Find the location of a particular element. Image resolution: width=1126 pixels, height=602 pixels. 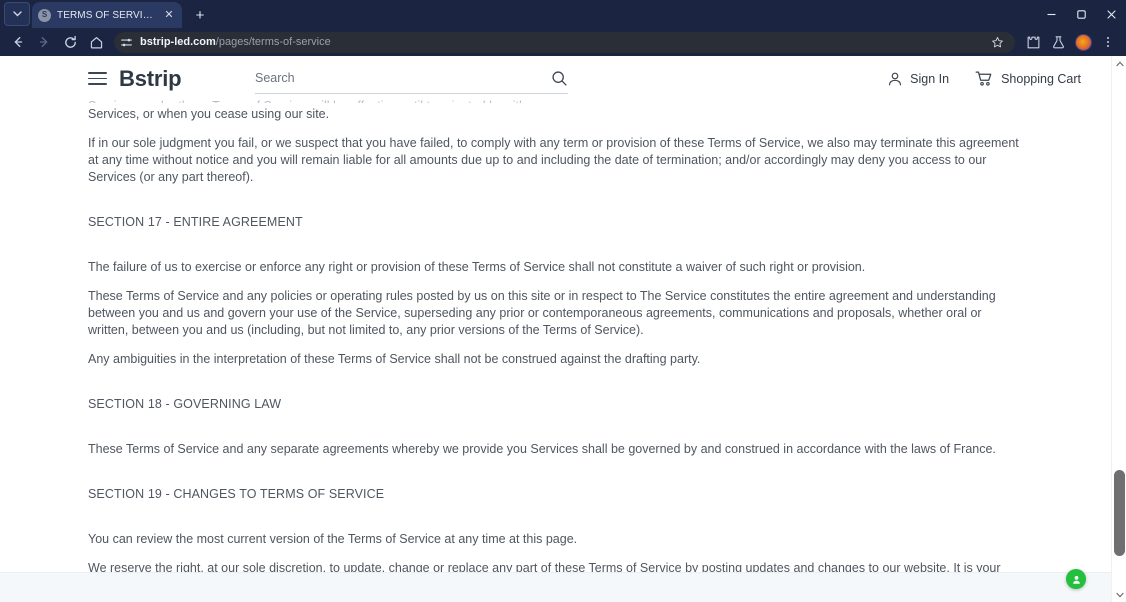

home-icon is located at coordinates (96, 42).